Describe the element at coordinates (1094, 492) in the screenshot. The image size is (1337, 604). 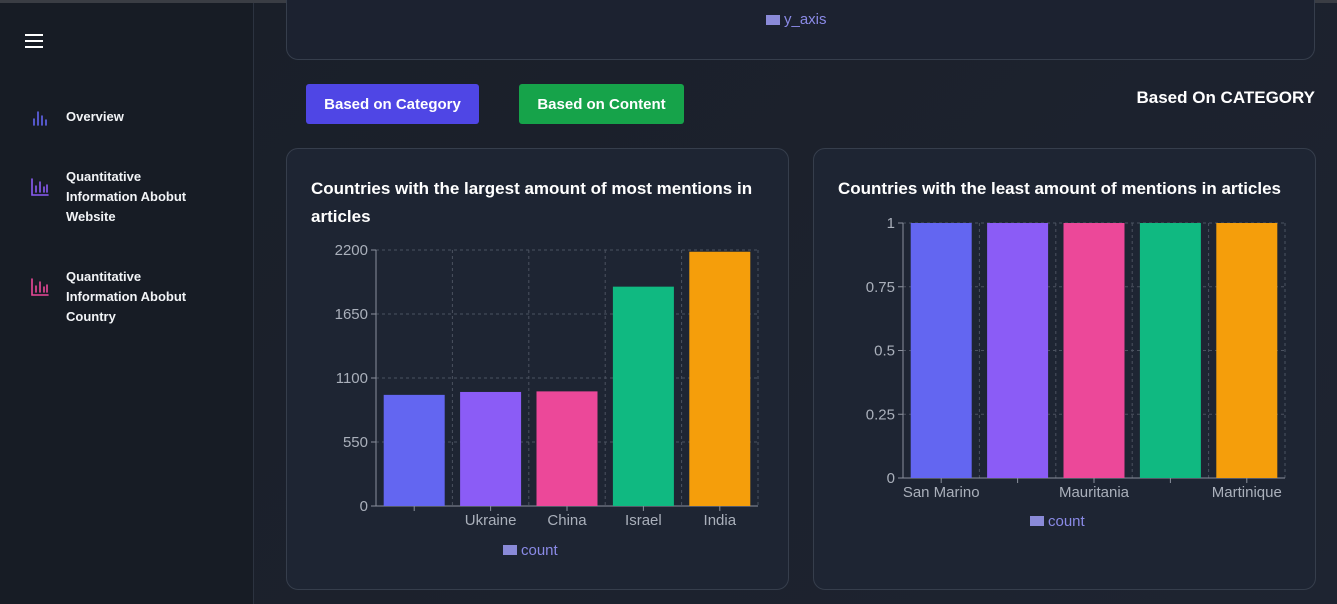
I see `x-tick-label: Mauritania` at that location.